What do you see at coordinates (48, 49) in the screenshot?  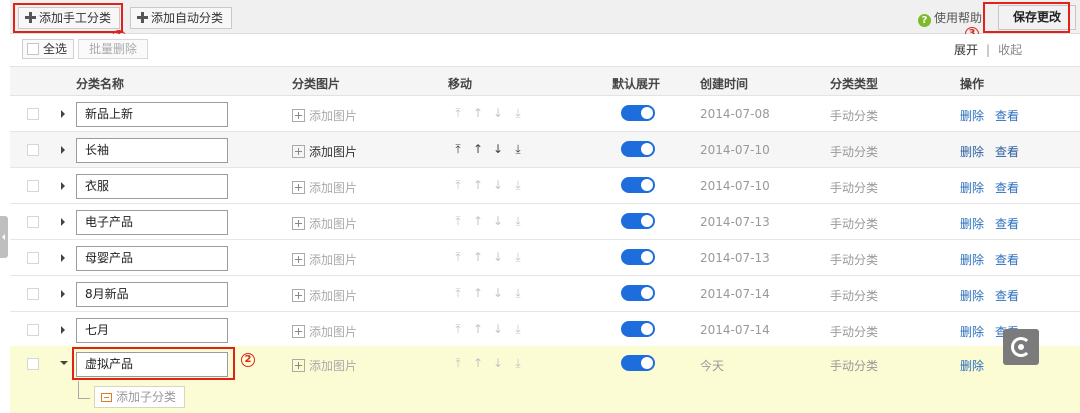 I see `select-all-checkbox: 全选` at bounding box center [48, 49].